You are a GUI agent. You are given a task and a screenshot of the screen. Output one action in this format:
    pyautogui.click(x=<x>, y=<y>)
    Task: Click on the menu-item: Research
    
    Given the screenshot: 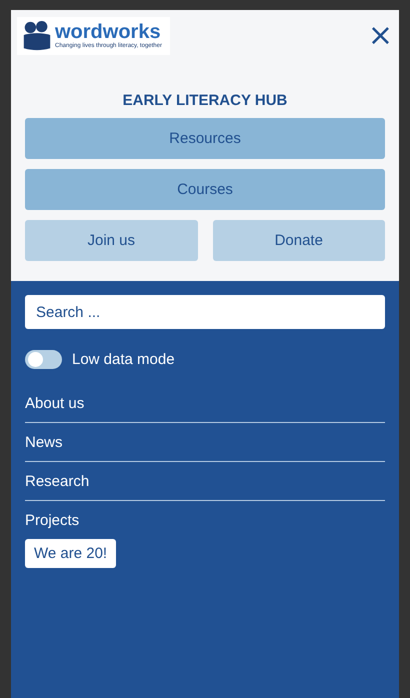 What is the action you would take?
    pyautogui.click(x=205, y=486)
    